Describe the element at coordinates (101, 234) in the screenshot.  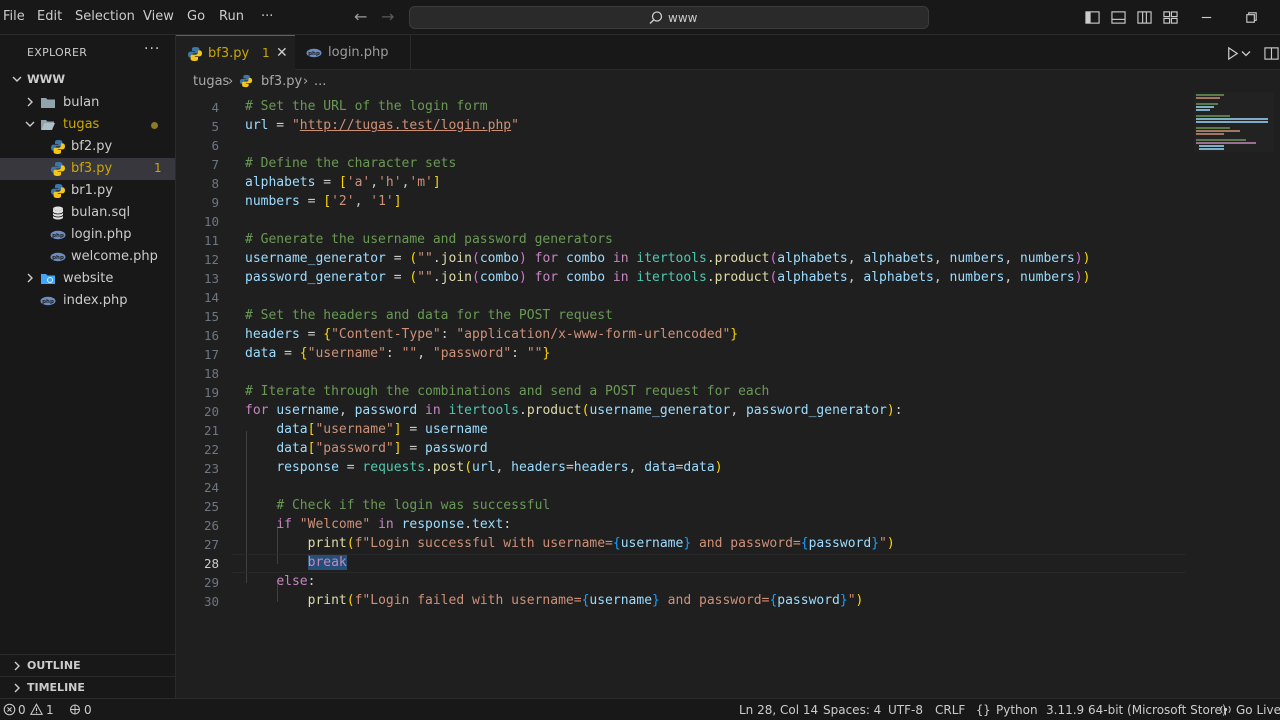
I see `tree-item-label: login.php` at that location.